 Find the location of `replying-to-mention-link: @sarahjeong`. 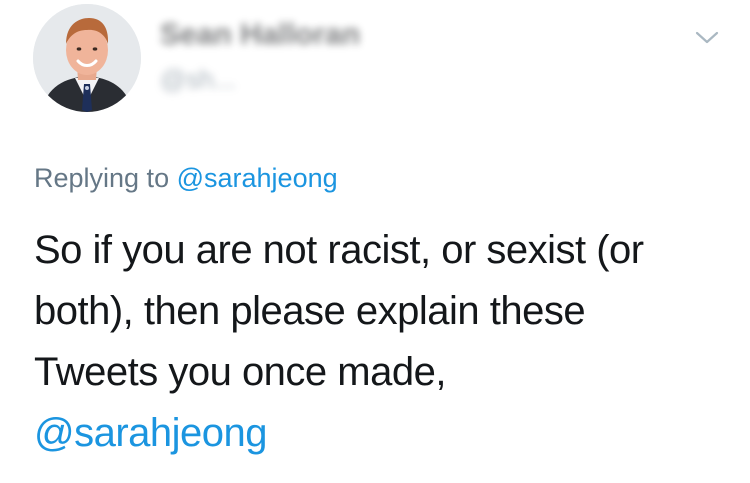

replying-to-mention-link: @sarahjeong is located at coordinates (257, 178).